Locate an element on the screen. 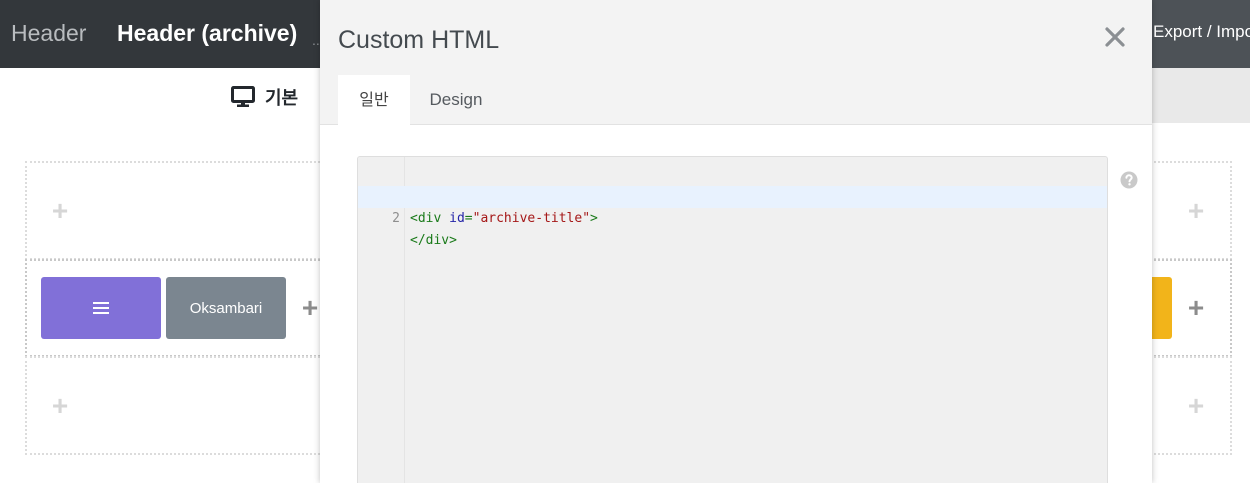  add-top-right-plus-icon: + is located at coordinates (1196, 211).